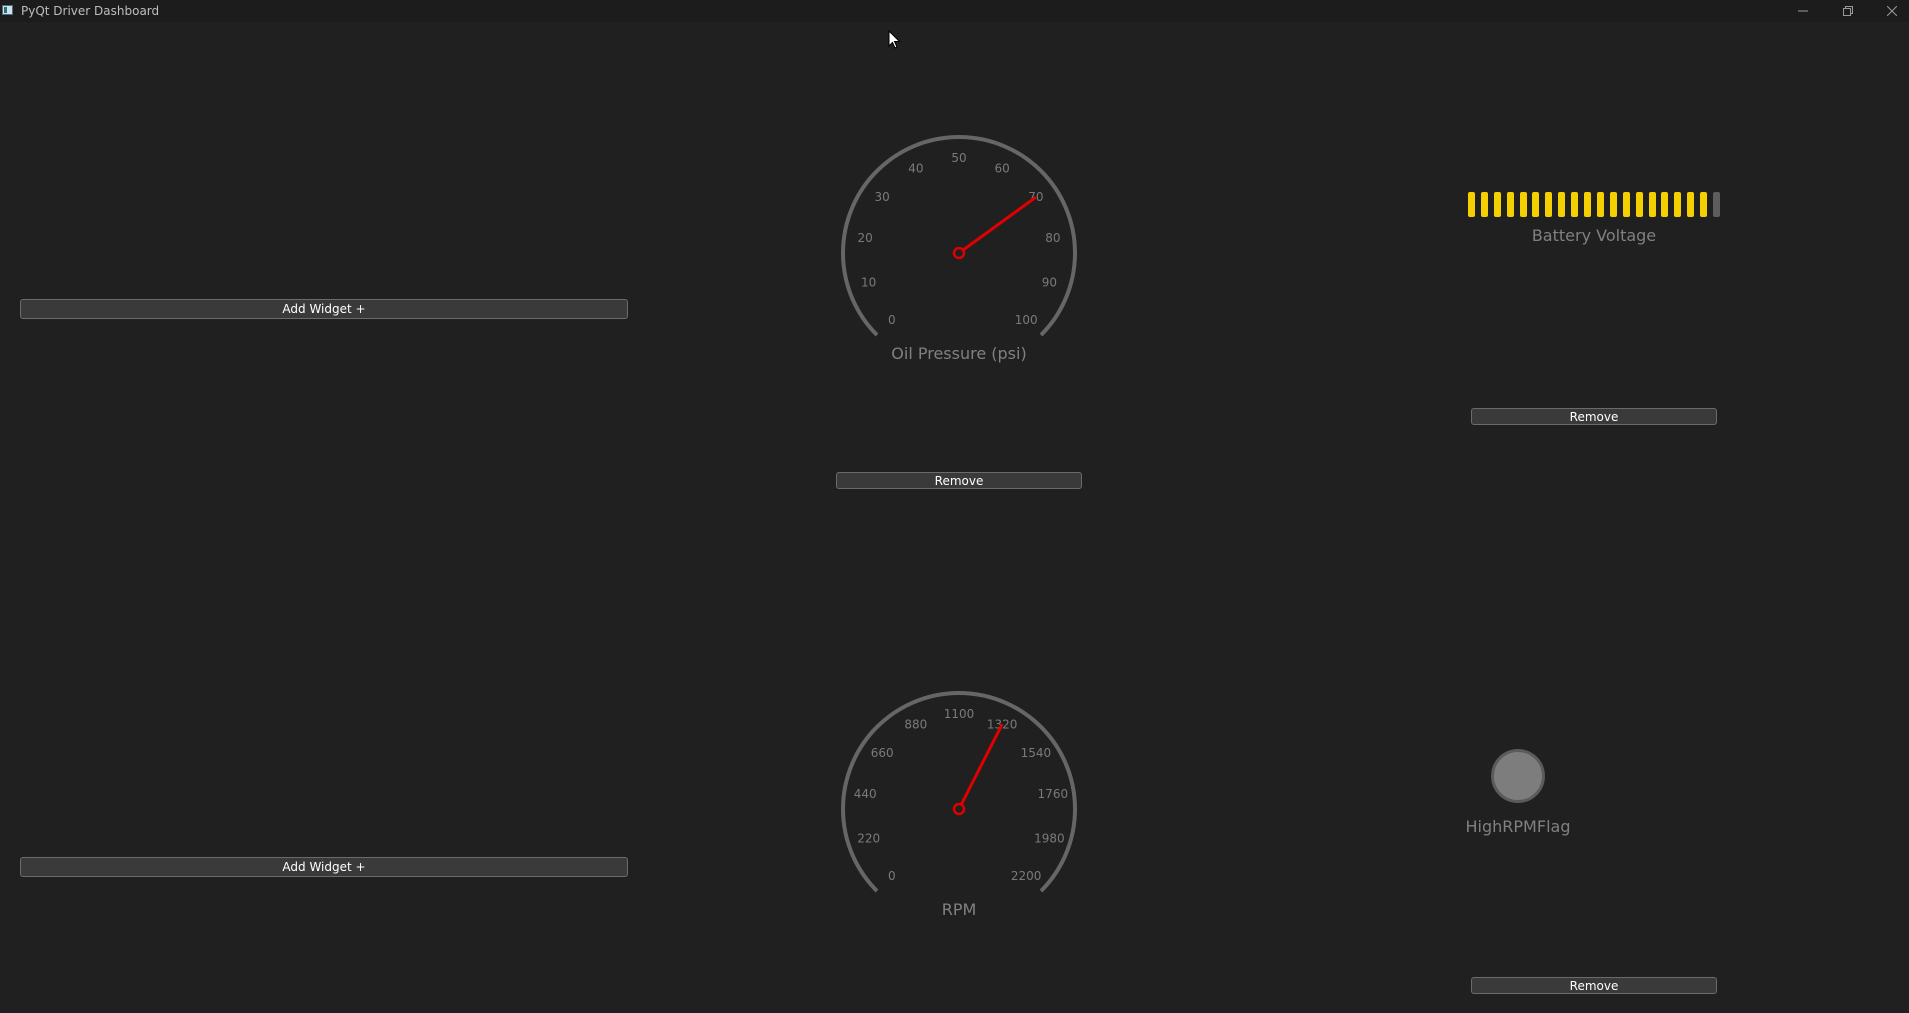 The width and height of the screenshot is (1909, 1013). I want to click on minimize-icon, so click(1803, 11).